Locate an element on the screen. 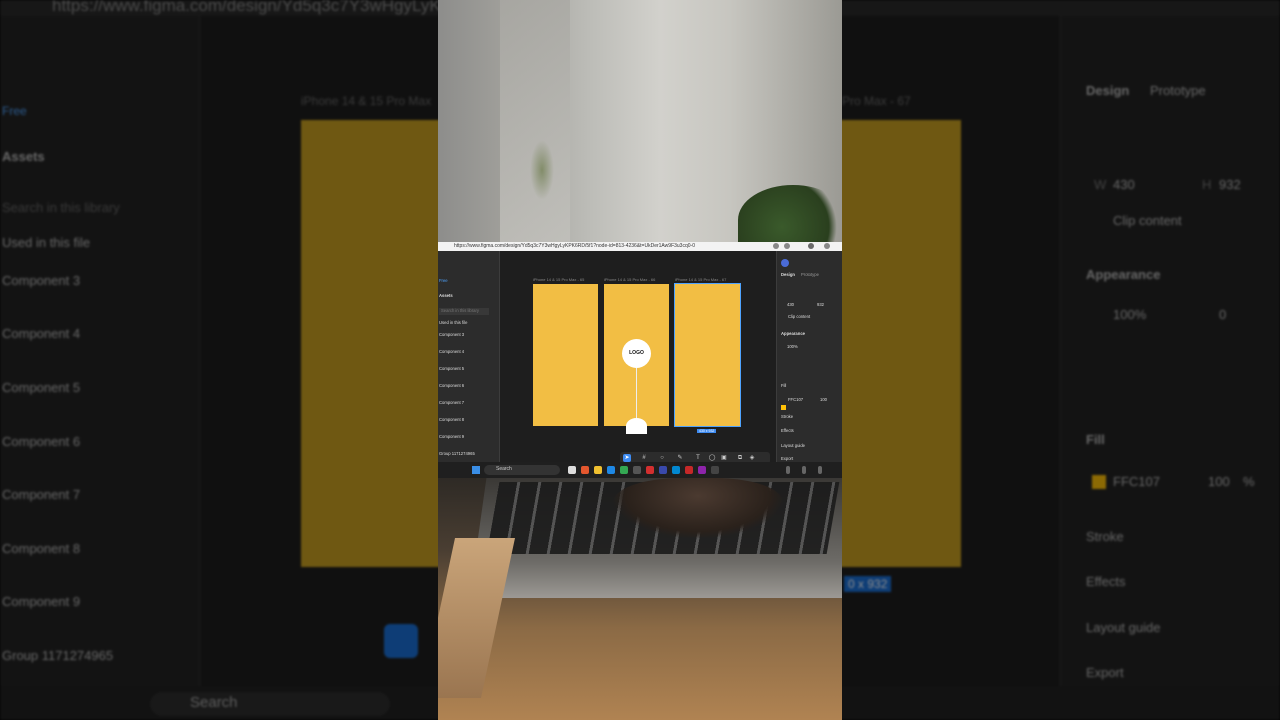 Image resolution: width=1280 pixels, height=720 pixels. appearance-label: Appearance is located at coordinates (1123, 274).